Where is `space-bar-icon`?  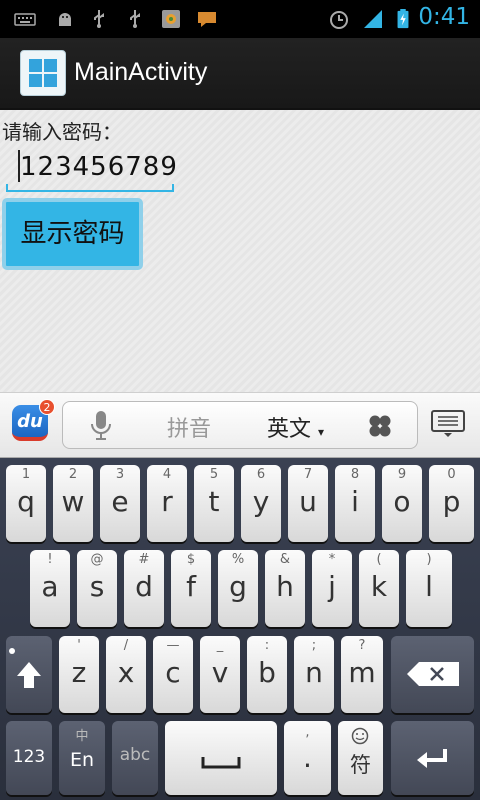
space-bar-icon is located at coordinates (221, 763).